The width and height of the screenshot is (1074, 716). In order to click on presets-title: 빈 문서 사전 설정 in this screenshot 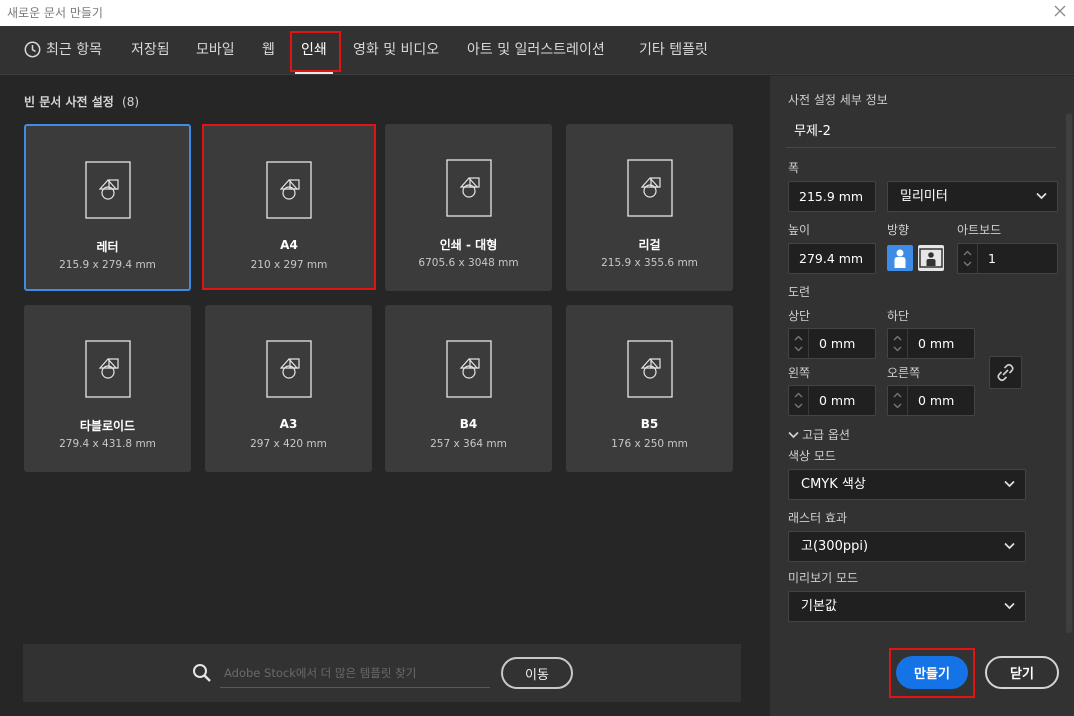, I will do `click(69, 102)`.